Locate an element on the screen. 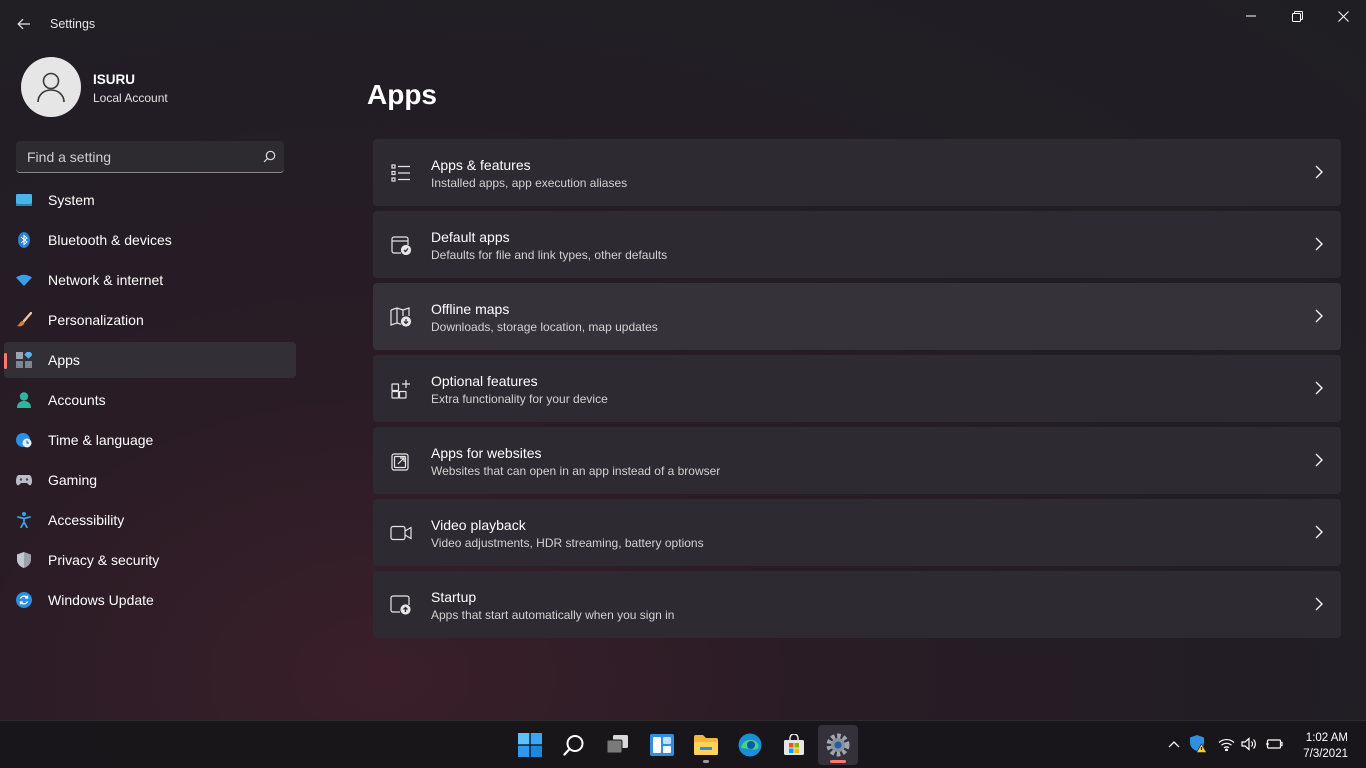  back-button is located at coordinates (24, 24).